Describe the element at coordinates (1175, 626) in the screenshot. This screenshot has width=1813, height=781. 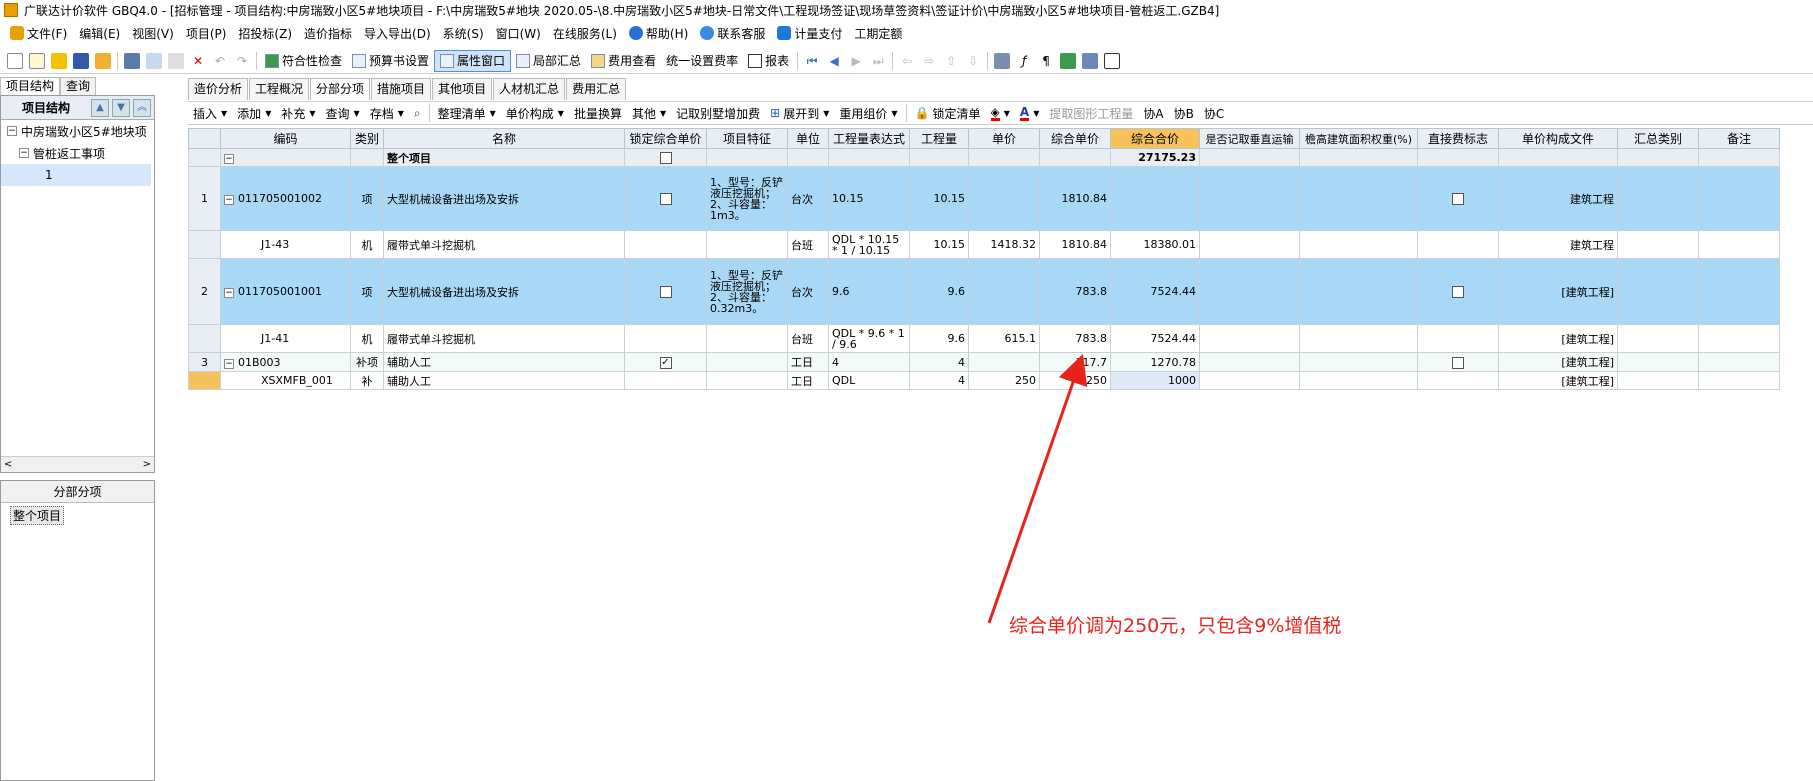
I see `annotation-text: 综合单价调为250元，只包含9%增值税` at that location.